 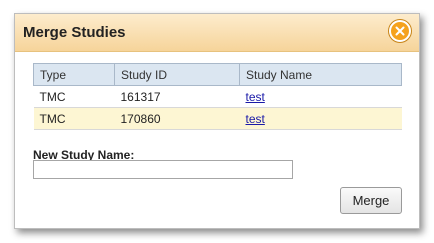 I want to click on table-row: TMC 161317 test, so click(x=217, y=96).